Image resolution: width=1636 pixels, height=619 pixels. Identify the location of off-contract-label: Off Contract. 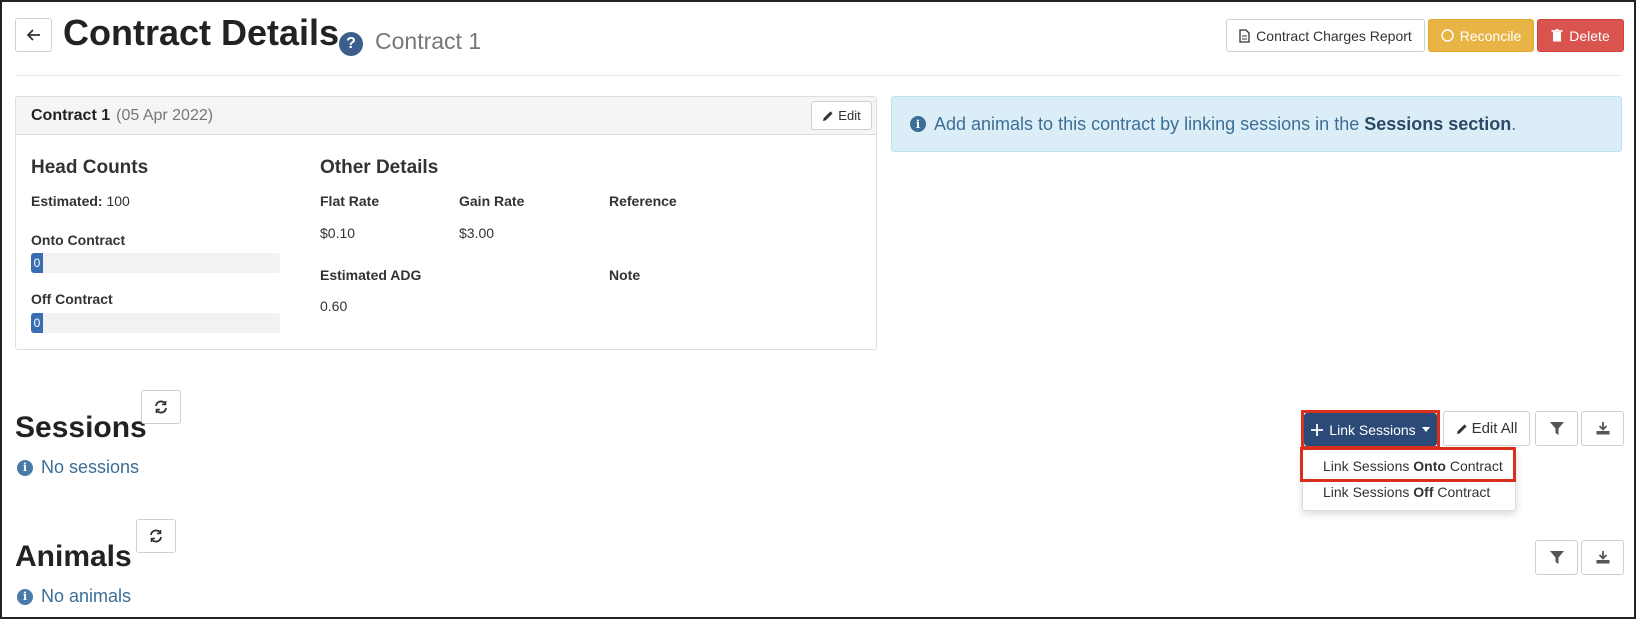
(72, 299).